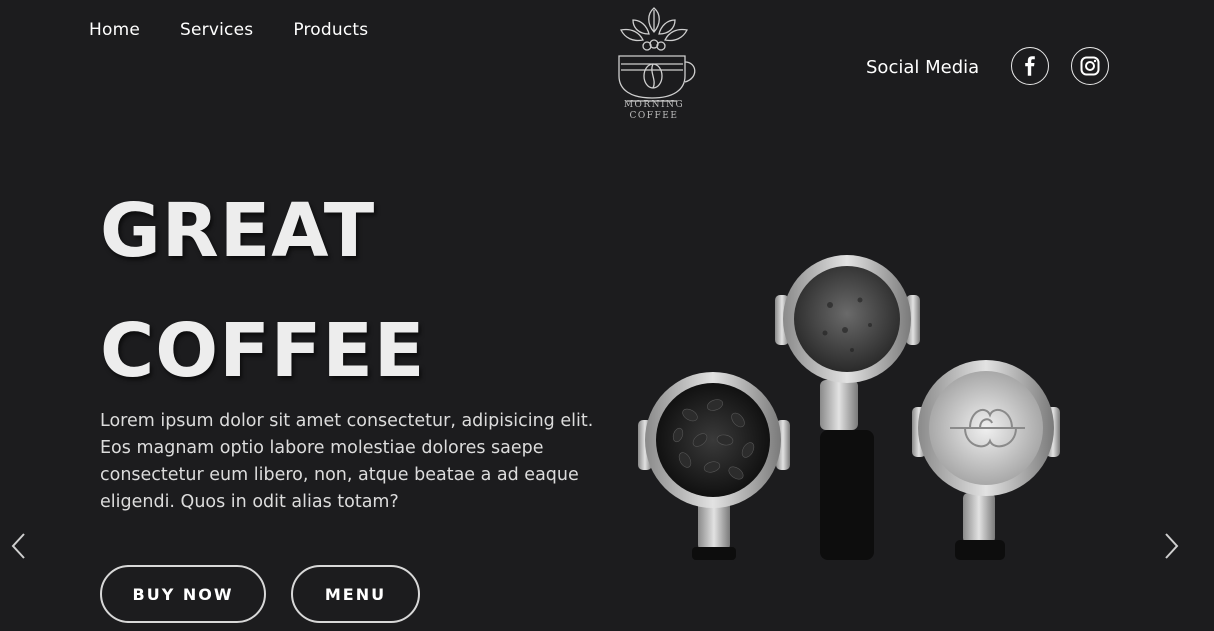 This screenshot has width=1214, height=631. Describe the element at coordinates (654, 63) in the screenshot. I see `morning-coffee-logo: MORNING COFFEE` at that location.